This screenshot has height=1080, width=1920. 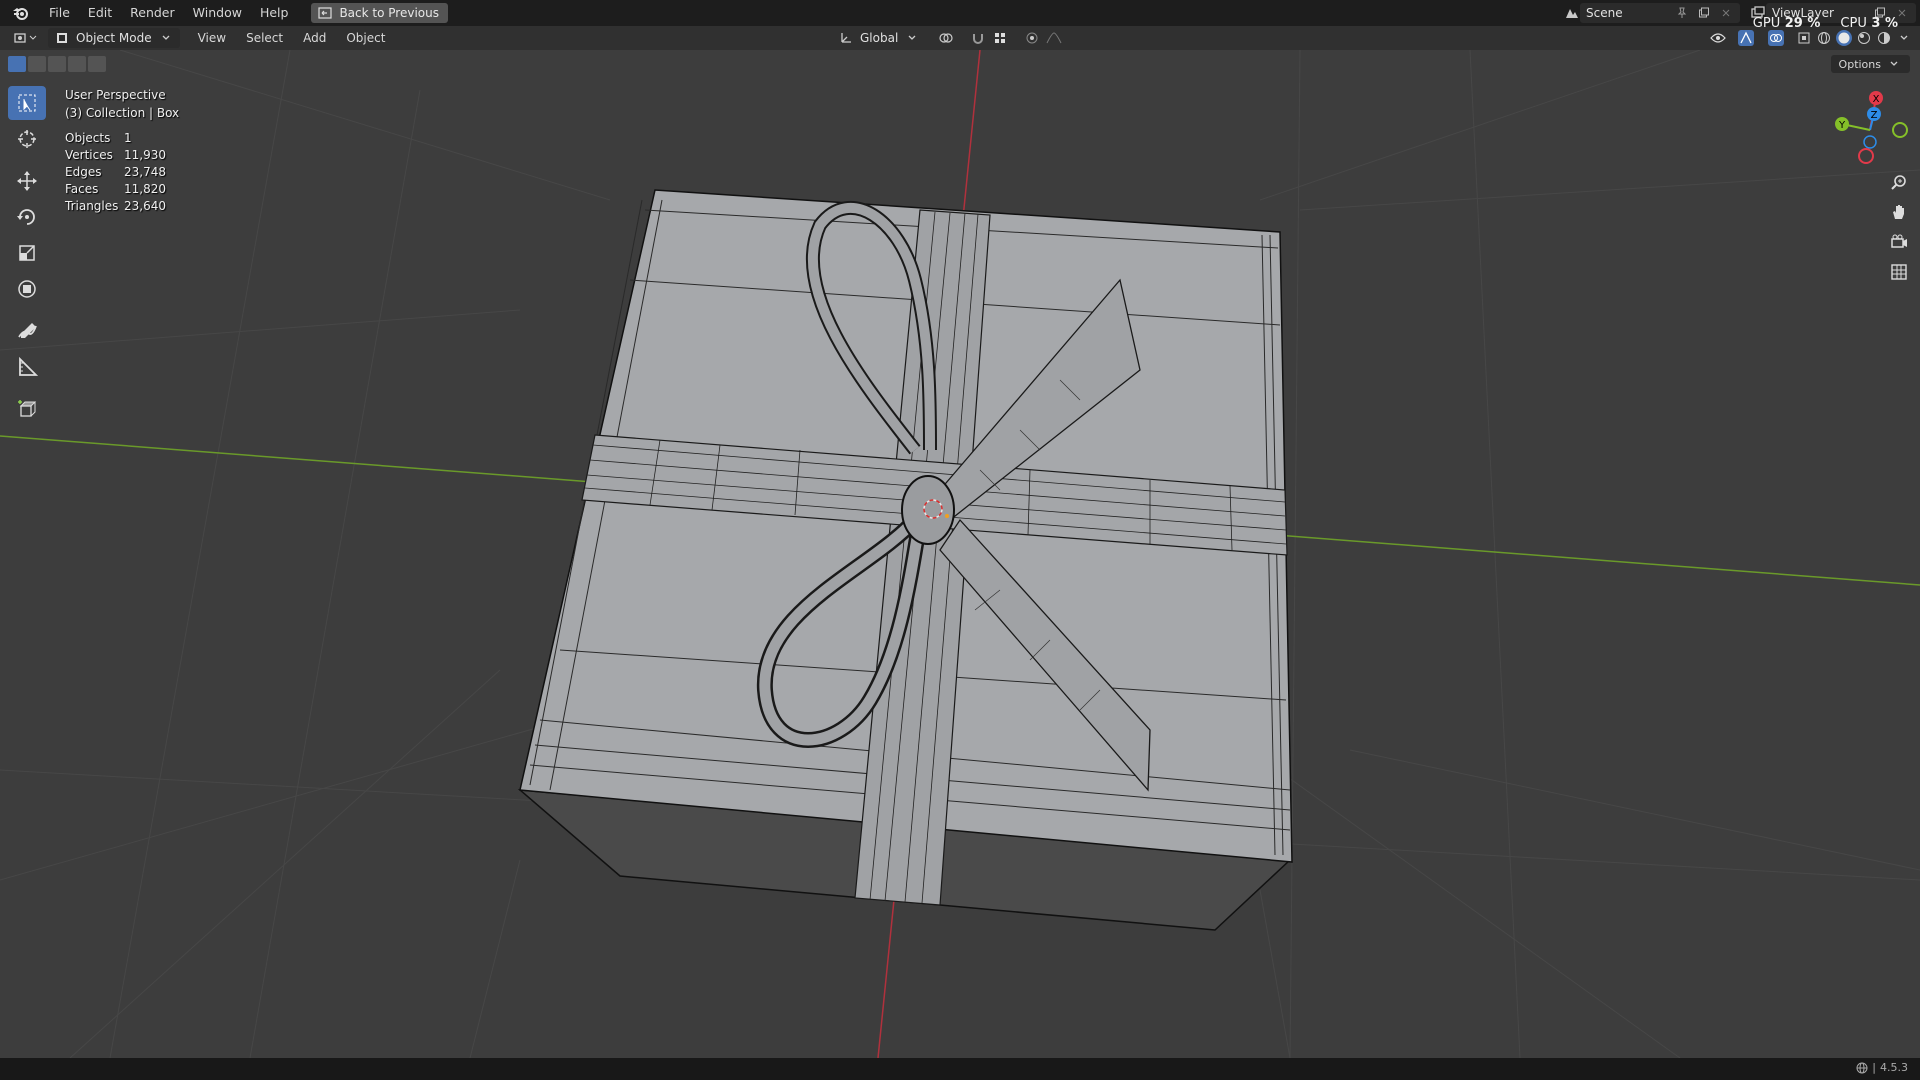 I want to click on add-cube-tool, so click(x=27, y=409).